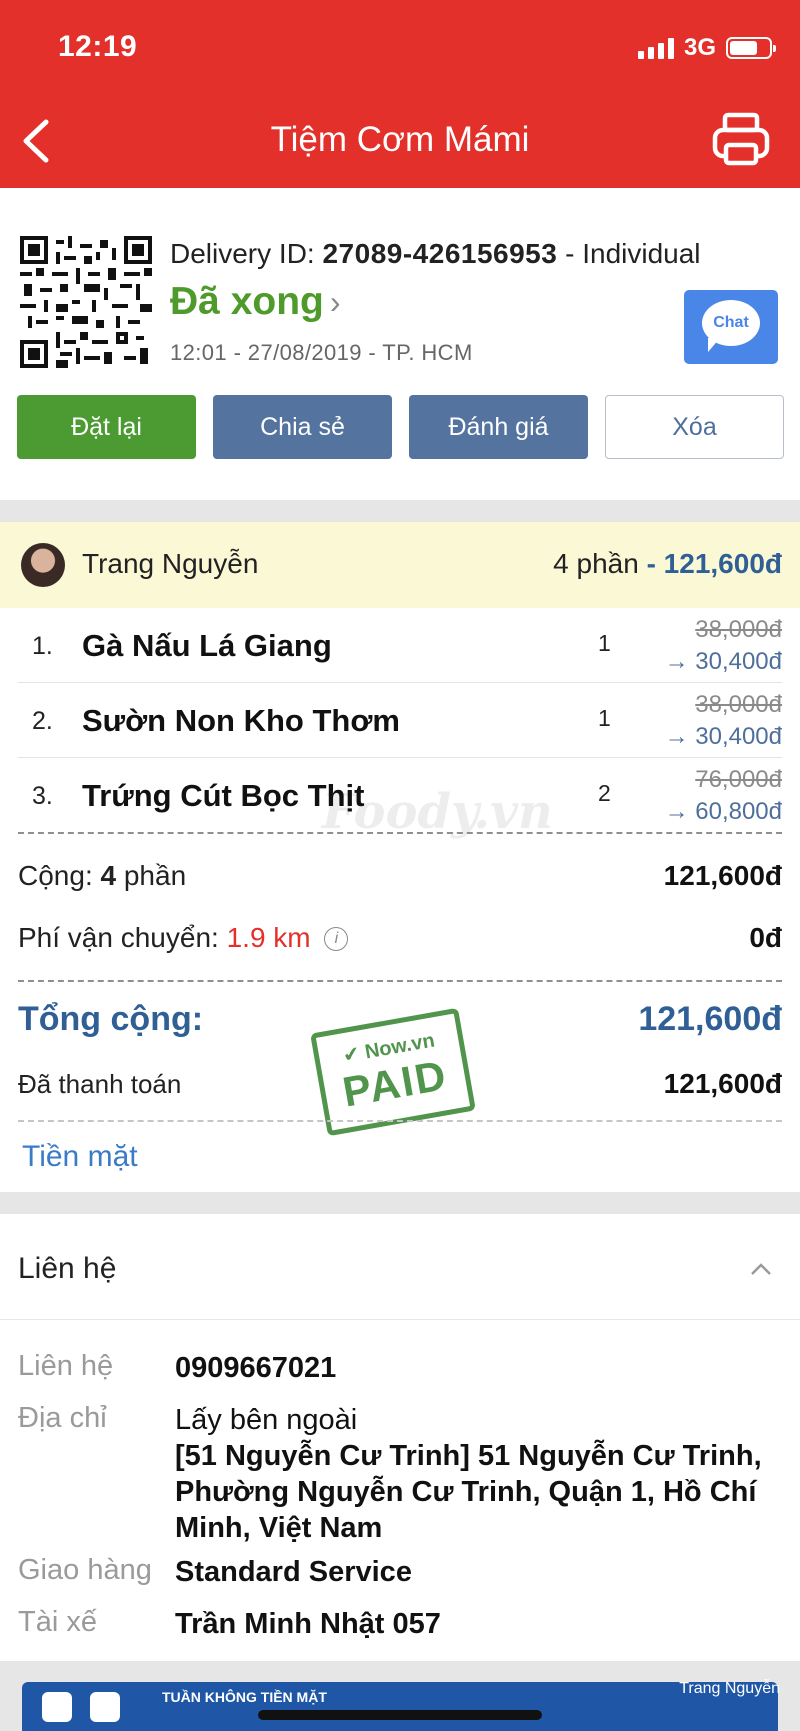 This screenshot has width=800, height=1731. What do you see at coordinates (155, 875) in the screenshot?
I see `subtotal-unit: phần` at bounding box center [155, 875].